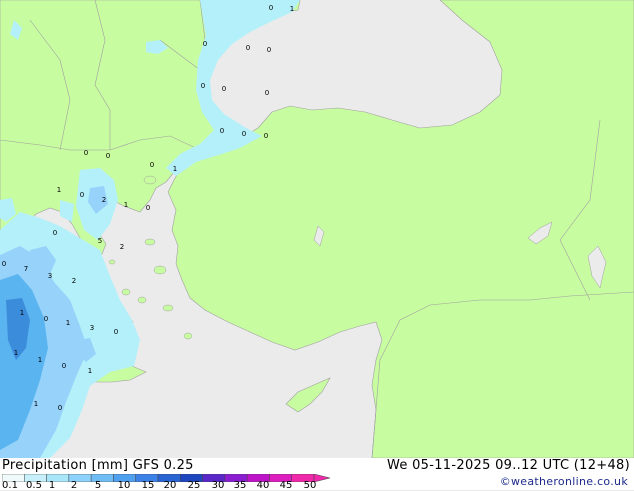 This screenshot has height=491, width=634. What do you see at coordinates (98, 465) in the screenshot?
I see `map-title: Precipitation [mm] GFS 0.25` at bounding box center [98, 465].